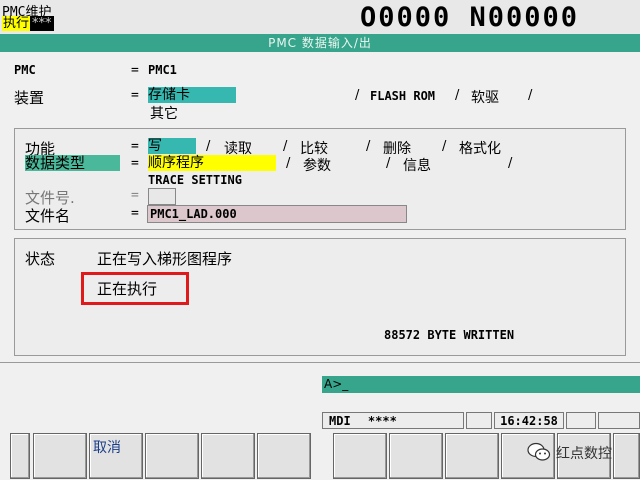 The image size is (640, 480). I want to click on pmc-label: PMC, so click(25, 70).